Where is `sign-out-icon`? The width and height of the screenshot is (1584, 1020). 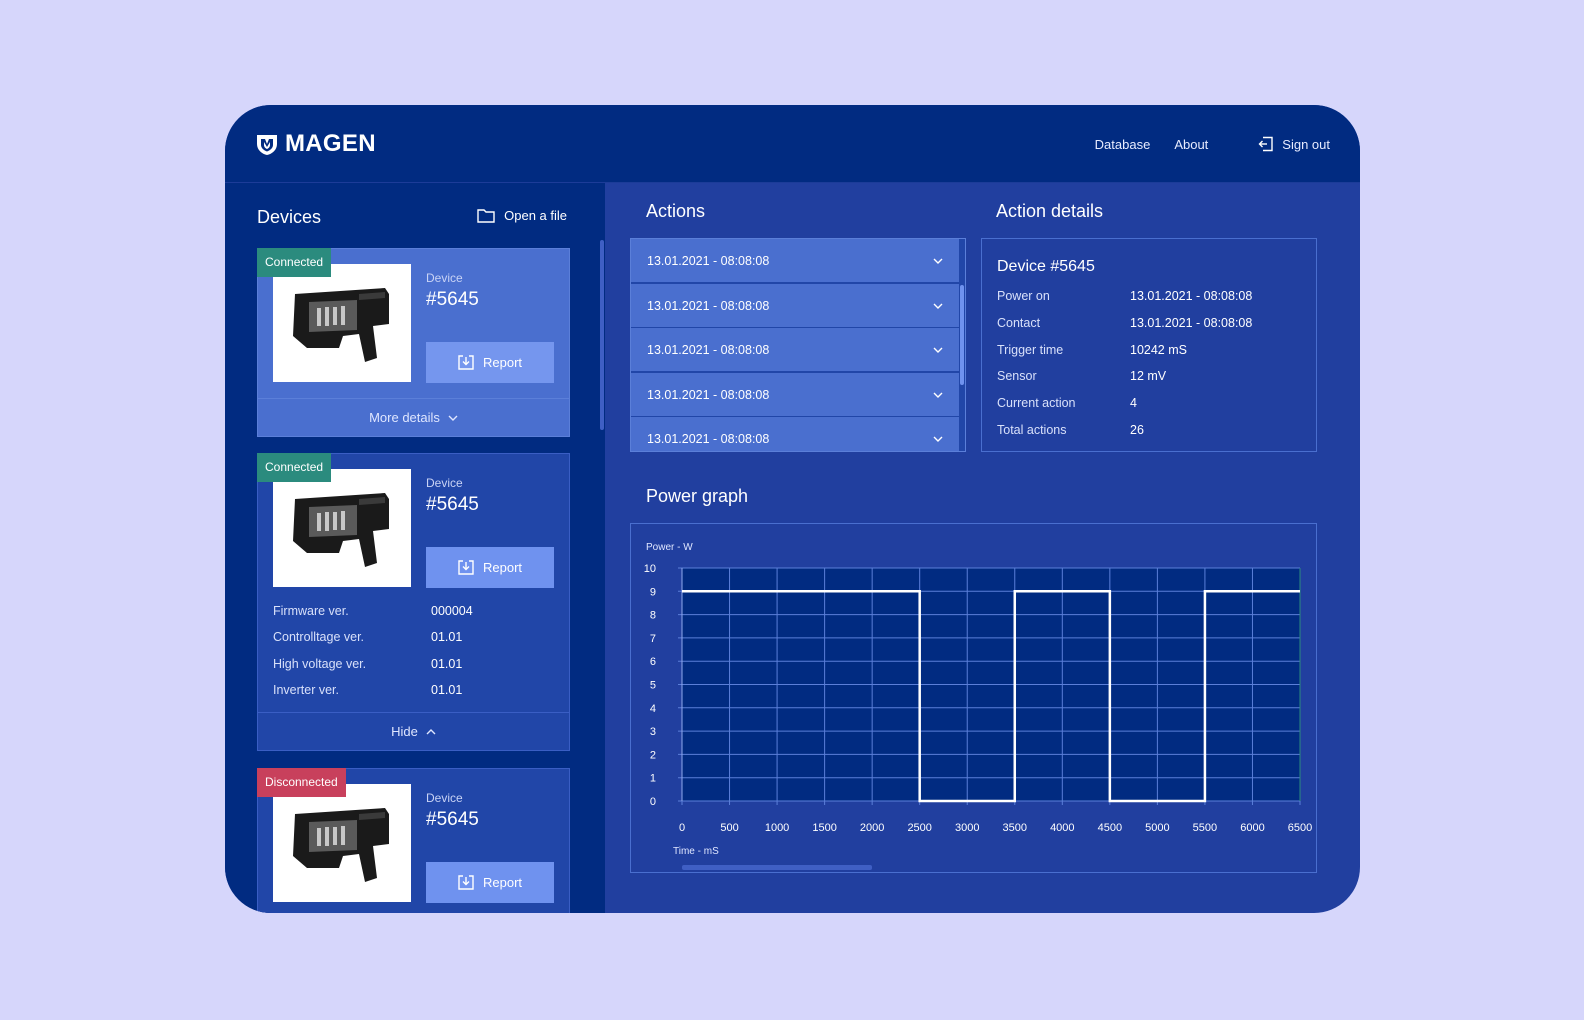
sign-out-icon is located at coordinates (1265, 144).